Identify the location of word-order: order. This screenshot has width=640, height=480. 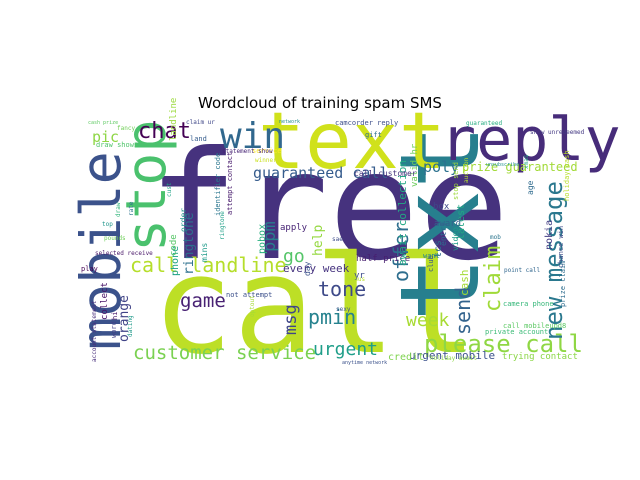
(183, 220).